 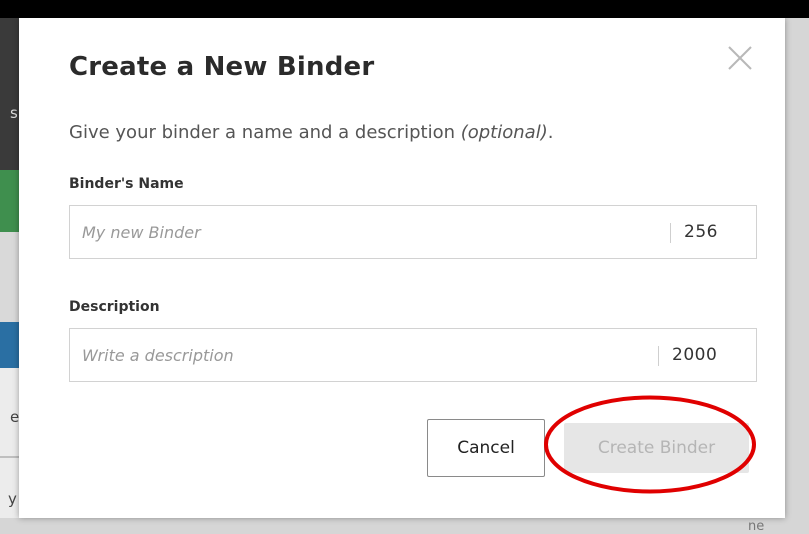 What do you see at coordinates (550, 132) in the screenshot?
I see `subtitle-period: .` at bounding box center [550, 132].